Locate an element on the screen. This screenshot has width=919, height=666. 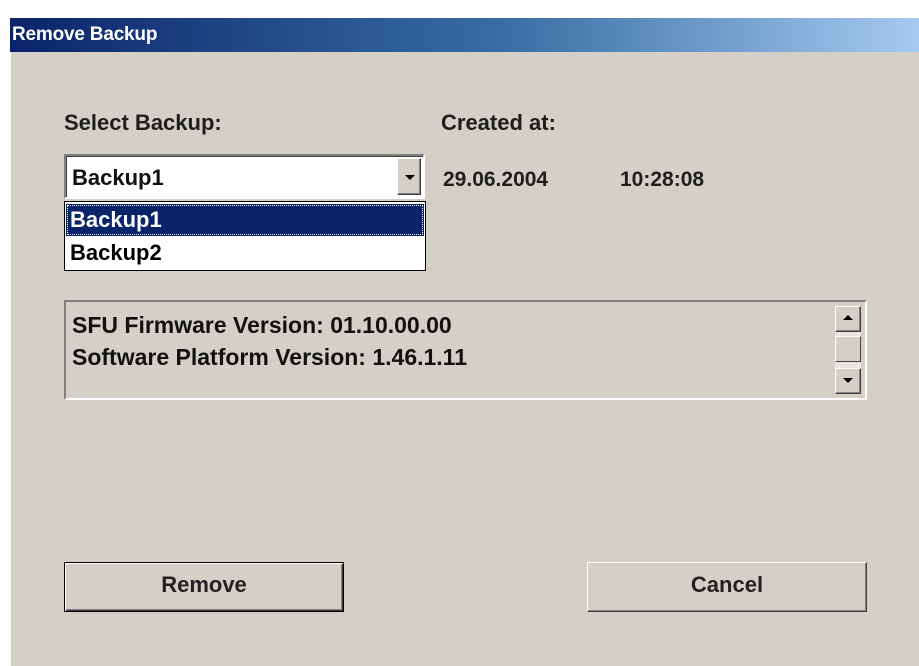
backup-dropdown-list: Backup1 Backup2 is located at coordinates (245, 236).